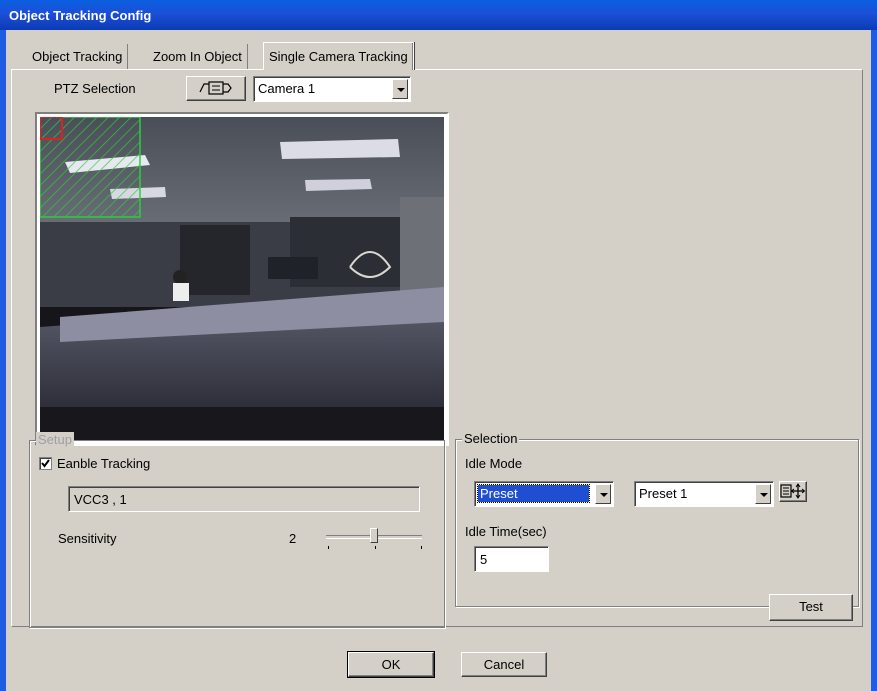 The width and height of the screenshot is (877, 691). Describe the element at coordinates (95, 88) in the screenshot. I see `ptz-selection-label: PTZ Selection` at that location.